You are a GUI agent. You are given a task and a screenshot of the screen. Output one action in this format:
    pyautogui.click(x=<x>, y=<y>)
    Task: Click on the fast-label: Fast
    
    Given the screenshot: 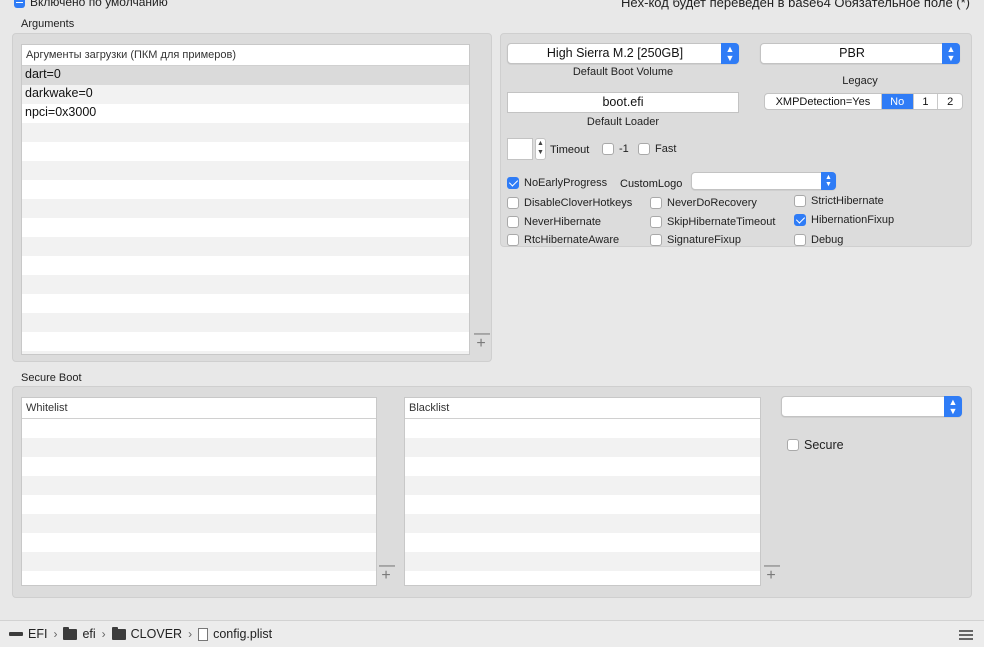 What is the action you would take?
    pyautogui.click(x=666, y=149)
    